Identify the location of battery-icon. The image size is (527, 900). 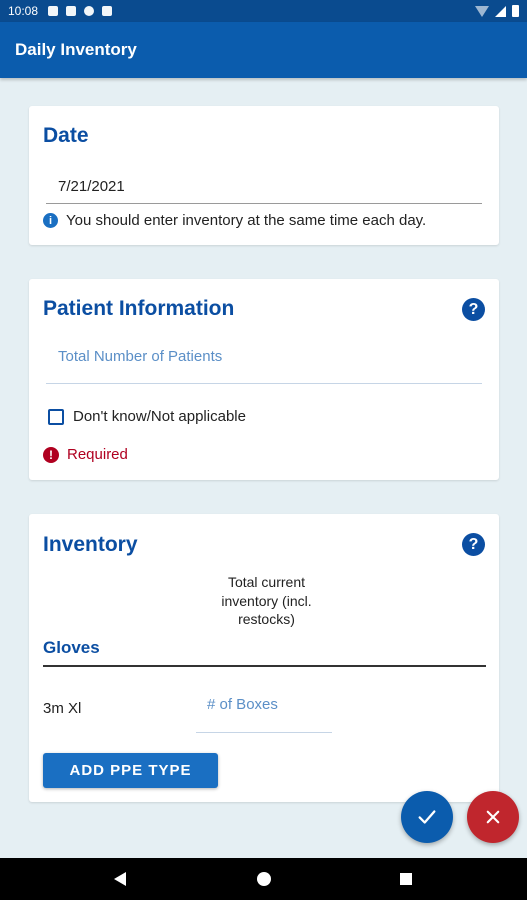
(515, 11).